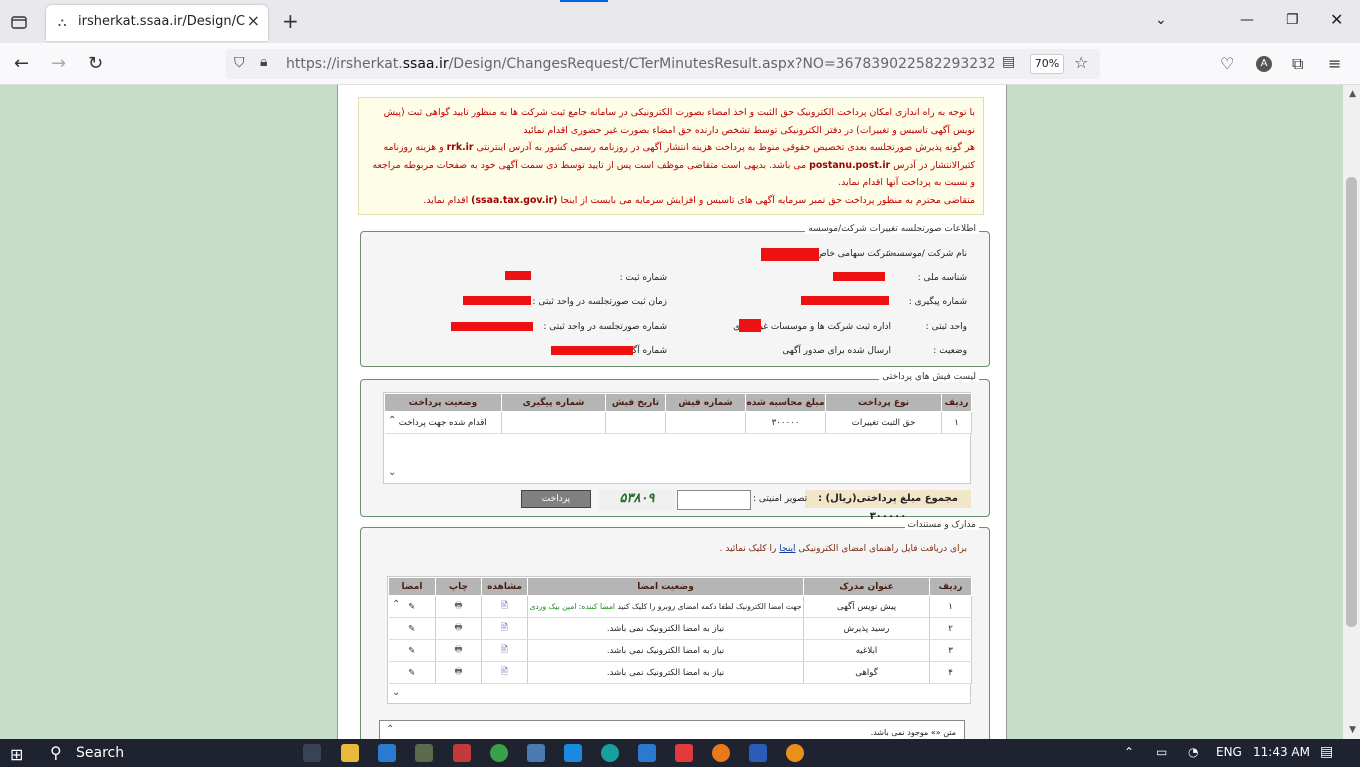 This screenshot has height=767, width=1360. I want to click on browser-tab: ⛬ irsherkat.ssaa.ir/Design/Change ×, so click(157, 23).